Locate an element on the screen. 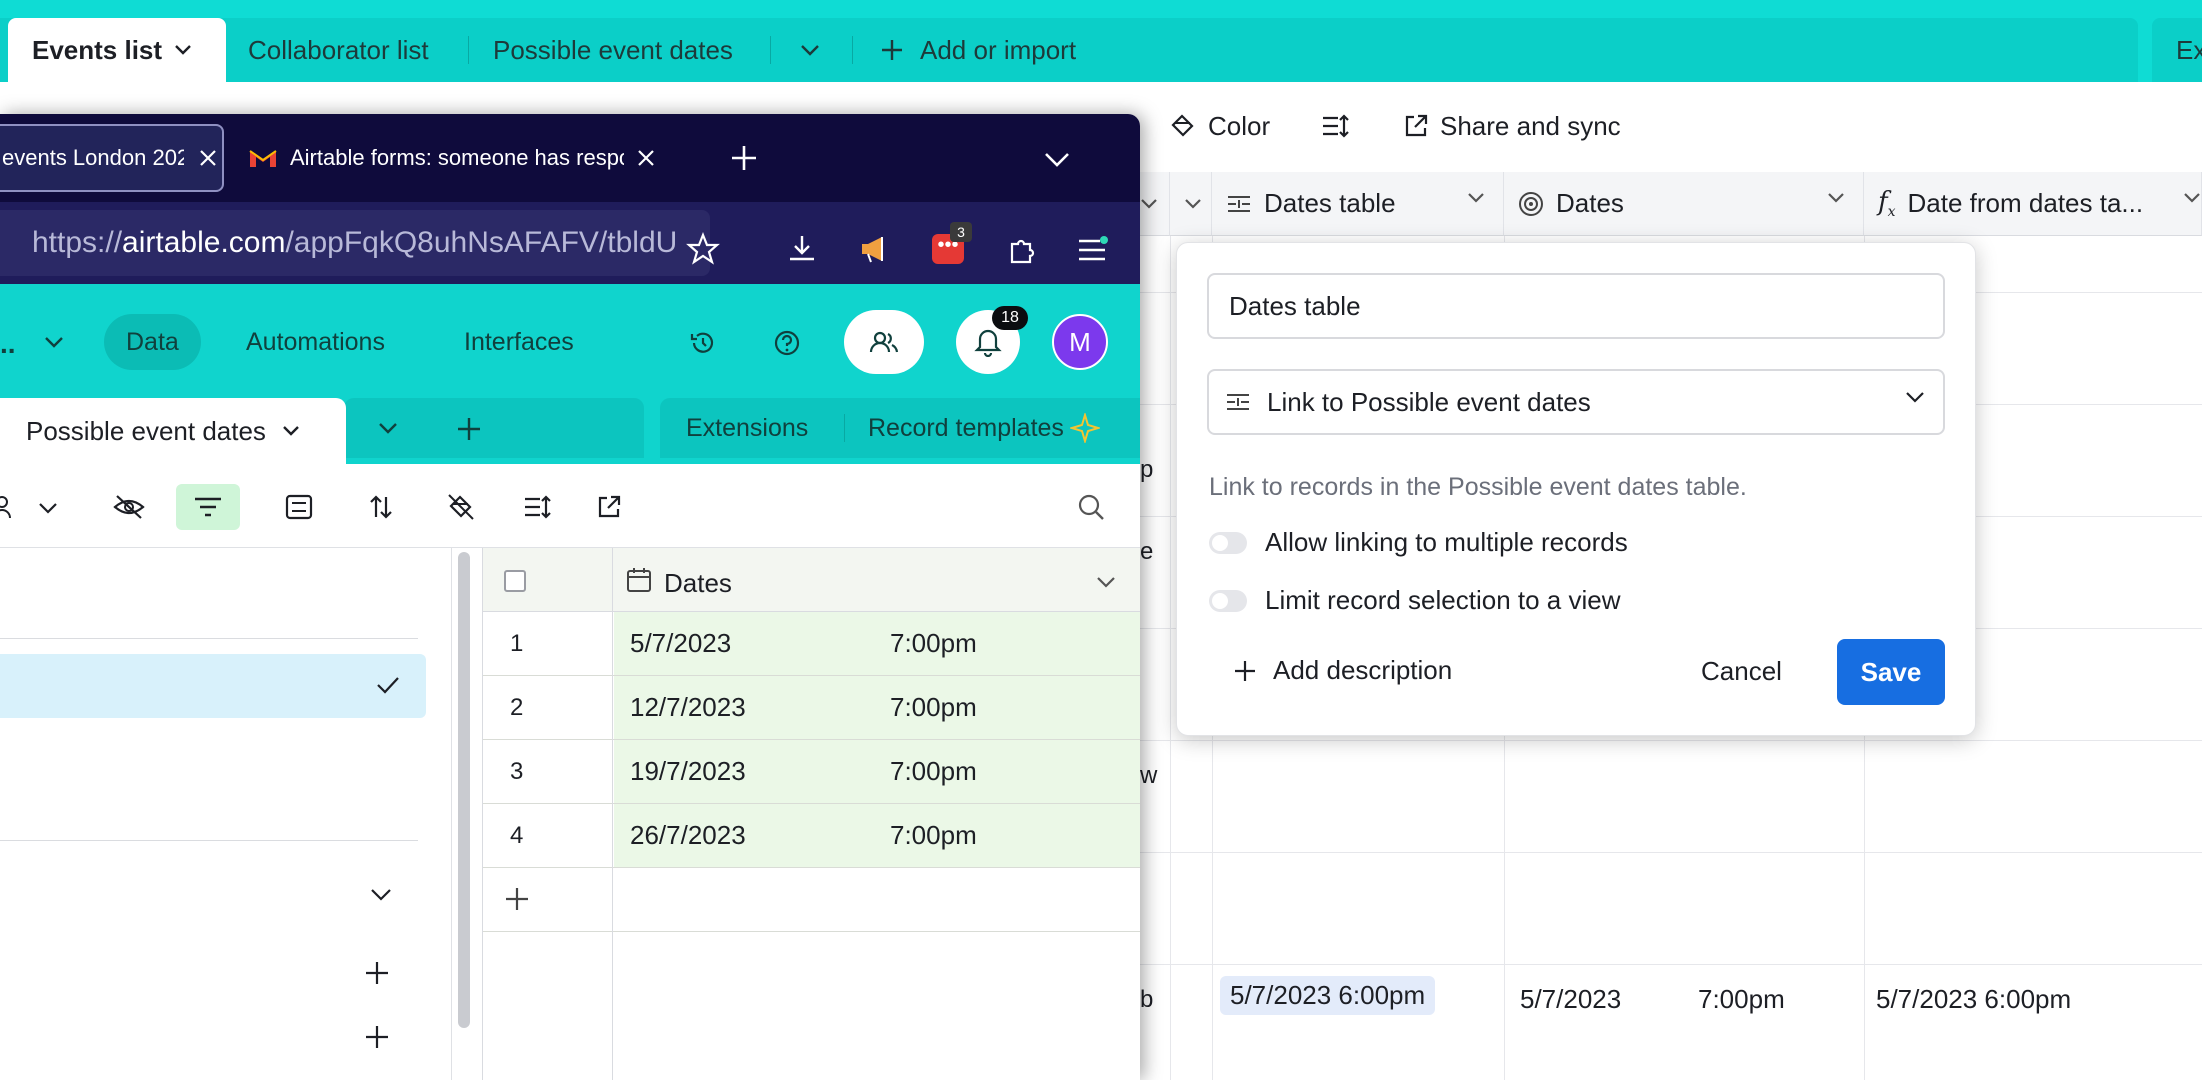 The height and width of the screenshot is (1080, 2202). share-button is located at coordinates (884, 342).